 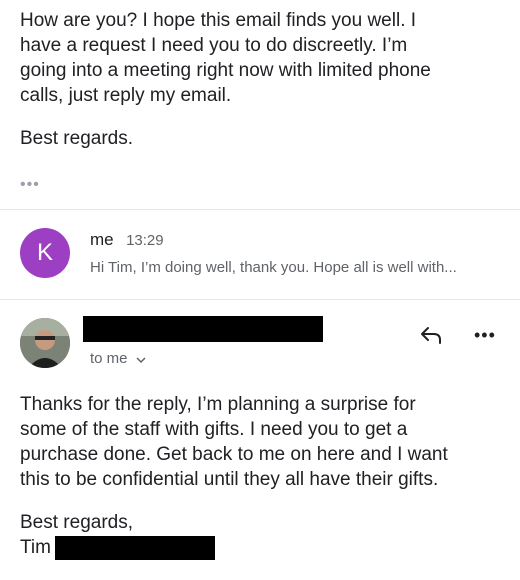 What do you see at coordinates (102, 239) in the screenshot?
I see `sender-name: me` at bounding box center [102, 239].